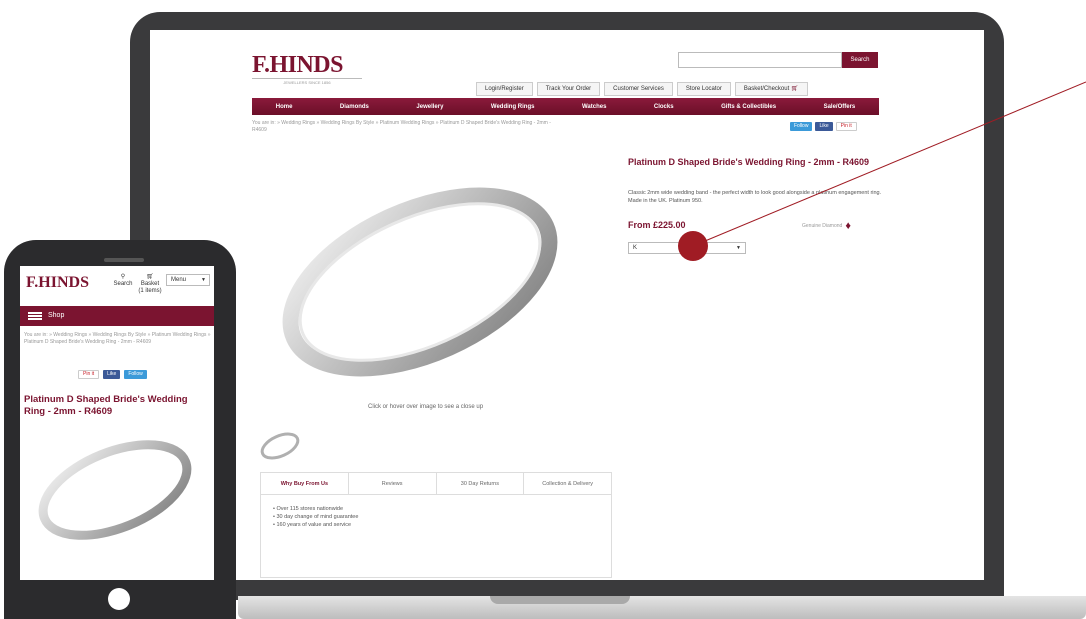 This screenshot has width=1086, height=619. I want to click on mobile-ring-image, so click(115, 490).